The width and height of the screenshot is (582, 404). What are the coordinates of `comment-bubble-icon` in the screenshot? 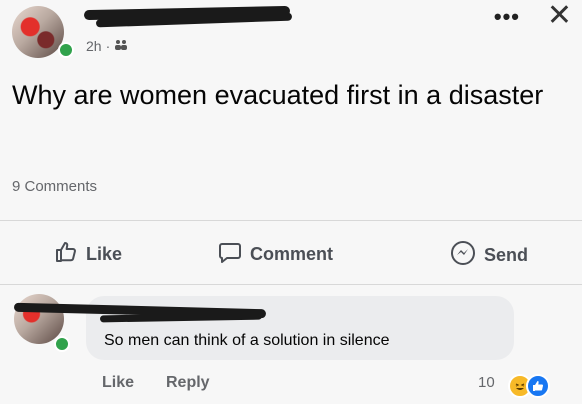 It's located at (230, 254).